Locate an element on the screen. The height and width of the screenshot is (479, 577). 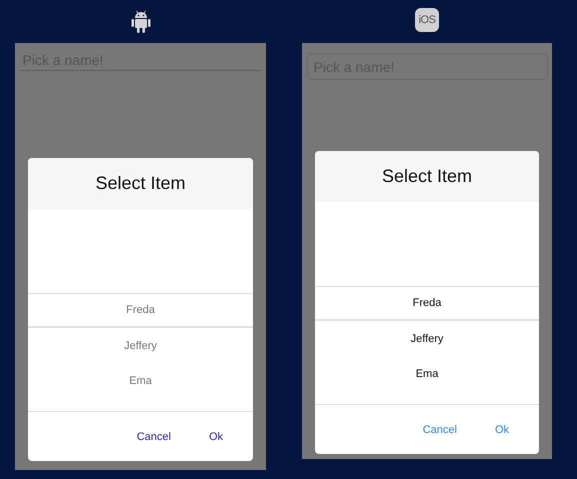
dialog-button: Cancel is located at coordinates (153, 436).